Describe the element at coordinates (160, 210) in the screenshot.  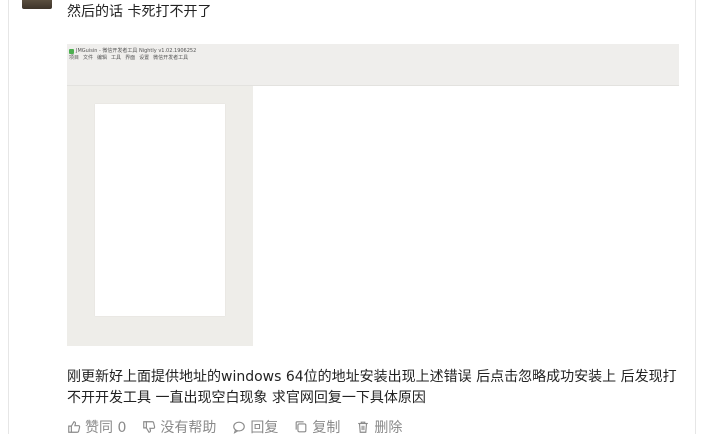
I see `screenshot-blank-page` at that location.